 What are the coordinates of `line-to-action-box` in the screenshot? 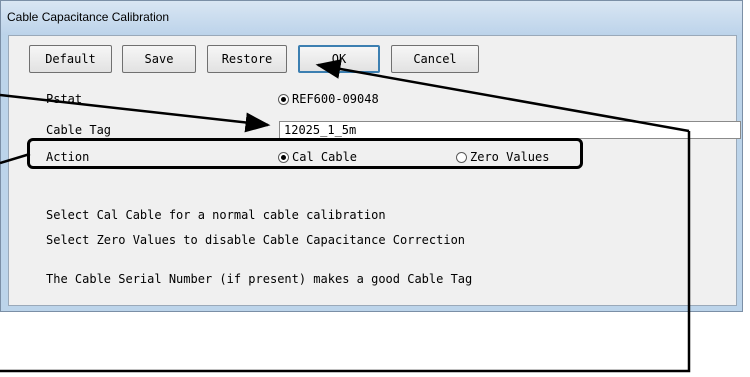 It's located at (15, 158).